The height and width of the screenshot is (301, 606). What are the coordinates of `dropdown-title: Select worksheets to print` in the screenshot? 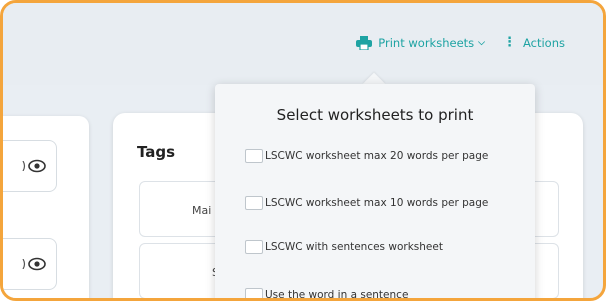 It's located at (375, 115).